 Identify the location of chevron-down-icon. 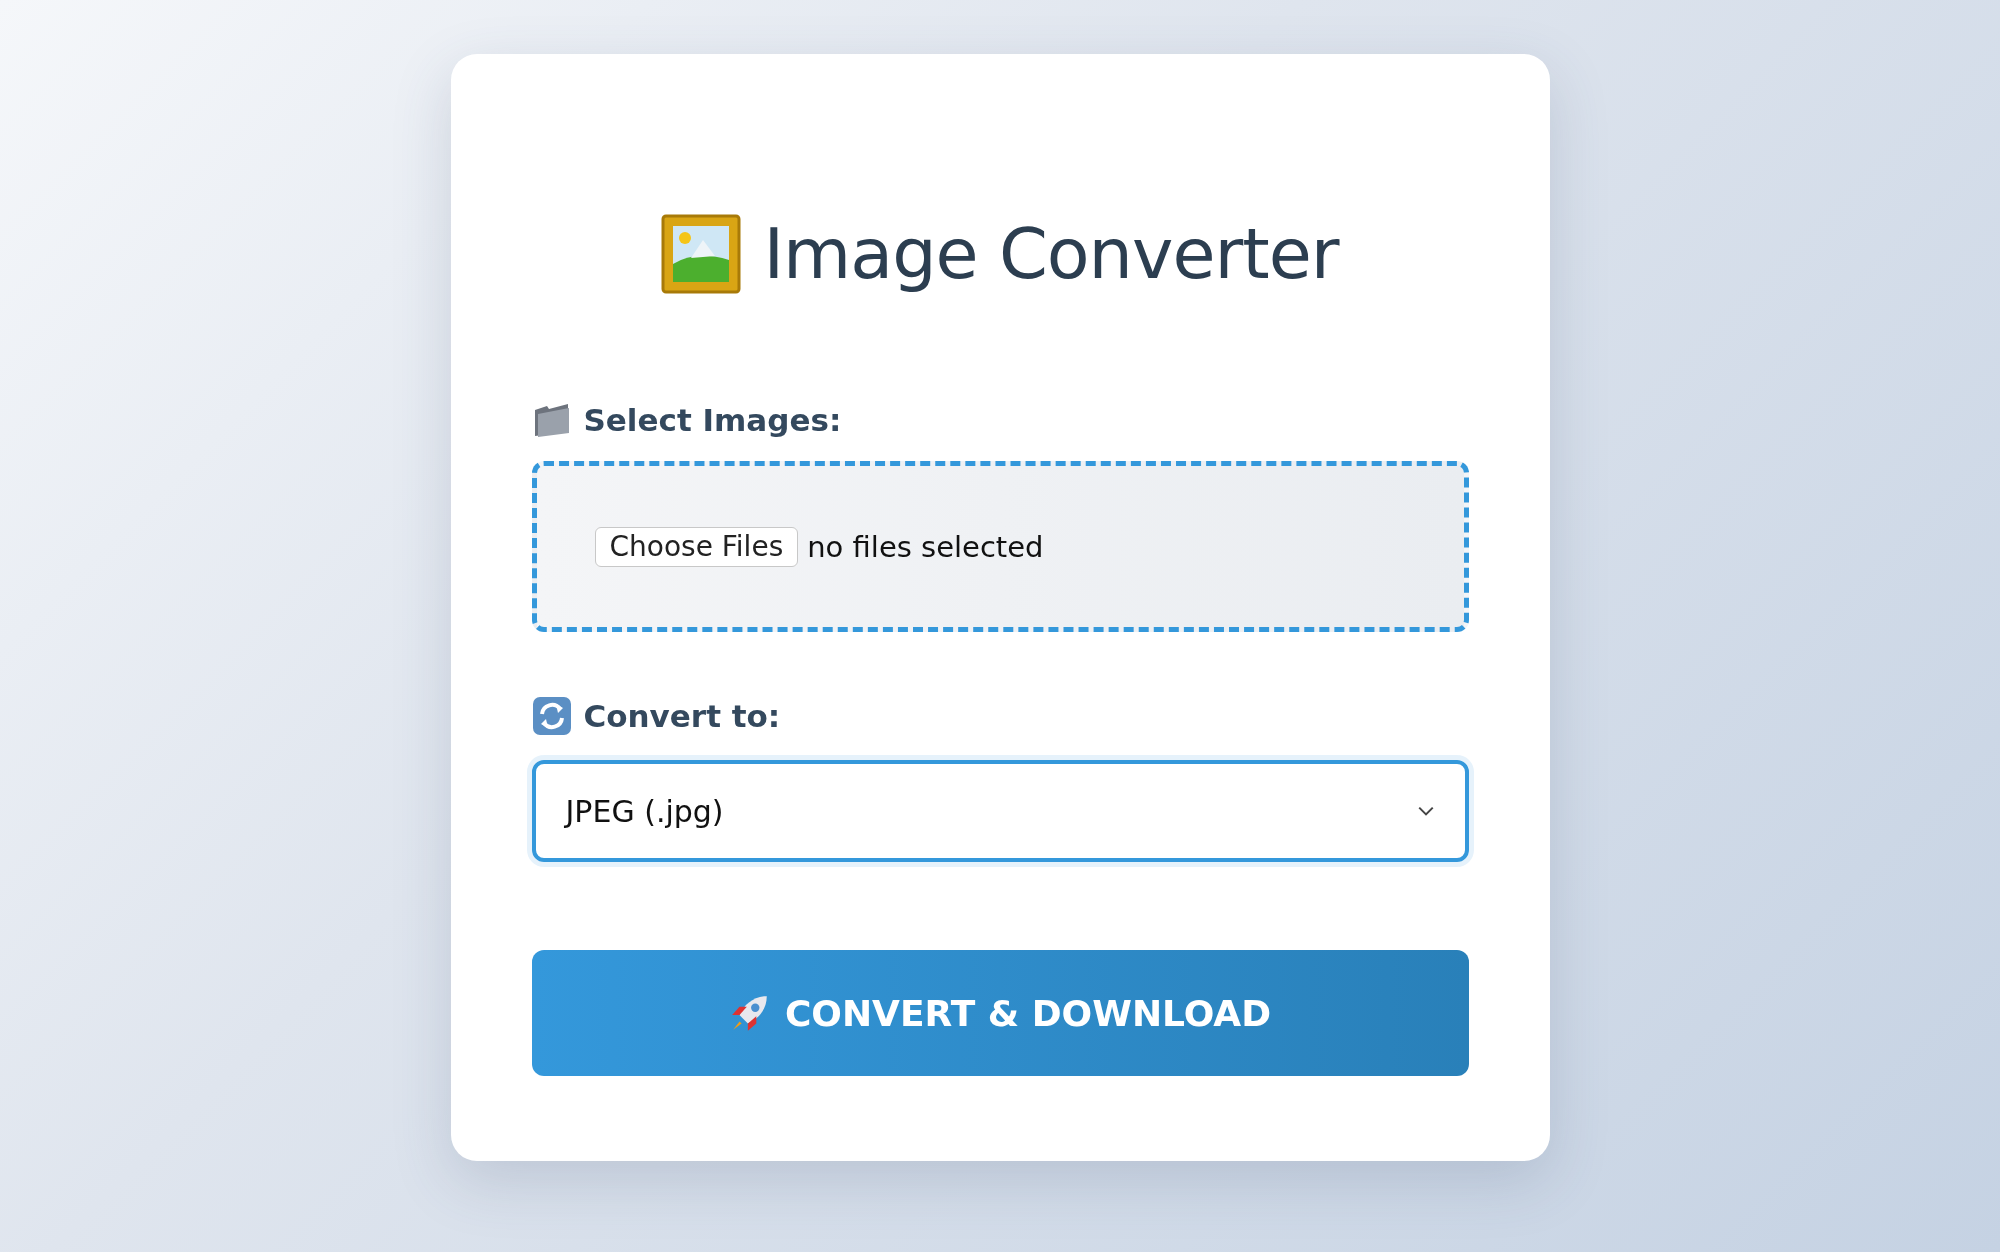
(1425, 811).